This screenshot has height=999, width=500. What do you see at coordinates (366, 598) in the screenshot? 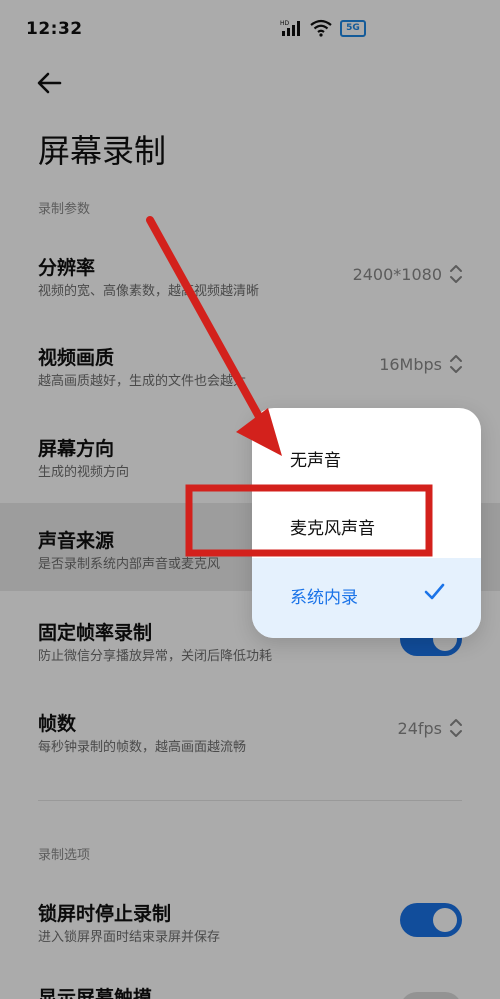
I see `option-system-audio: 系统内录` at bounding box center [366, 598].